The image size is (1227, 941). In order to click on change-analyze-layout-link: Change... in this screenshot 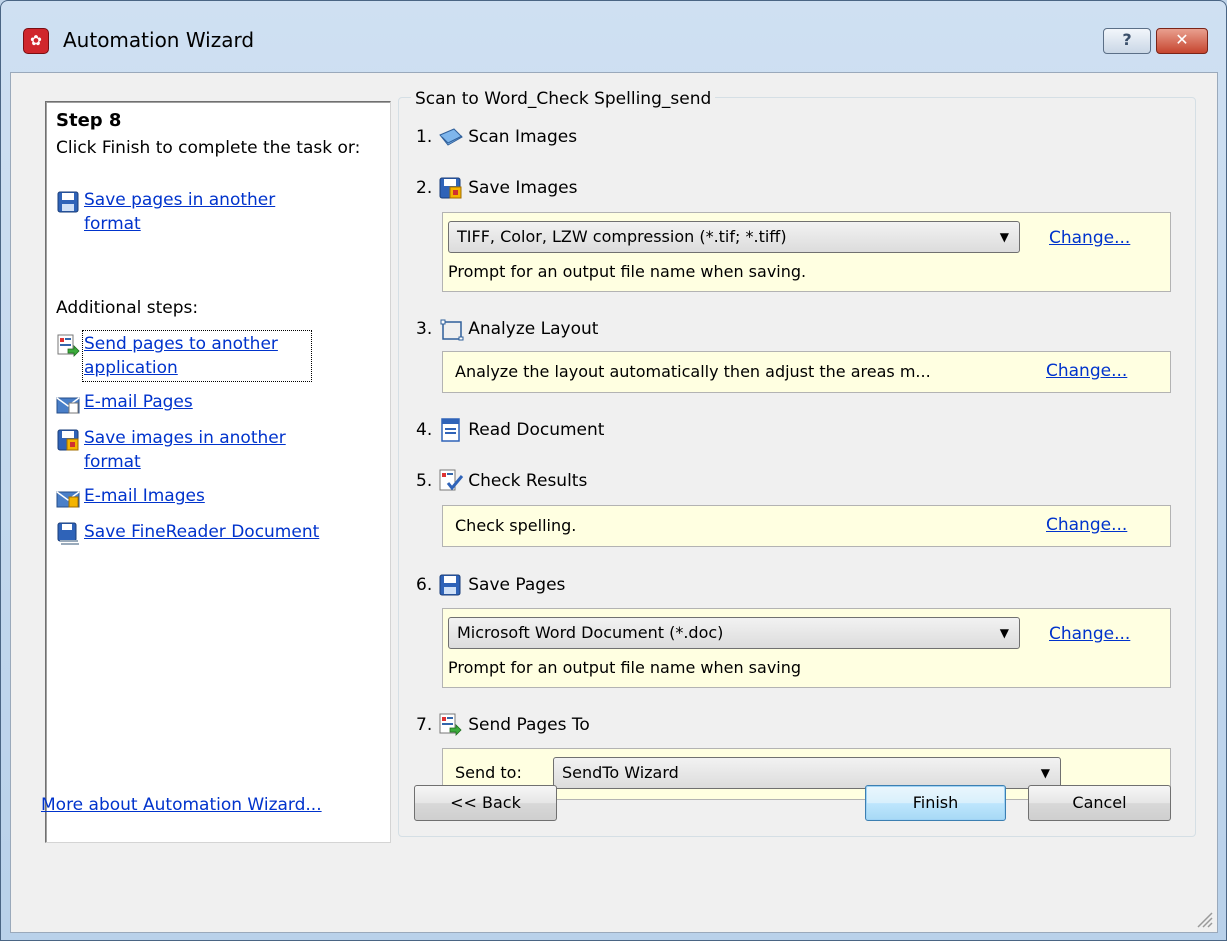, I will do `click(1086, 371)`.